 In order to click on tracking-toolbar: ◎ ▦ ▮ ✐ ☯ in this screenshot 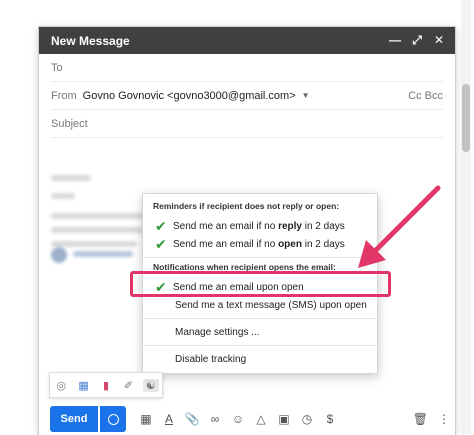, I will do `click(106, 385)`.